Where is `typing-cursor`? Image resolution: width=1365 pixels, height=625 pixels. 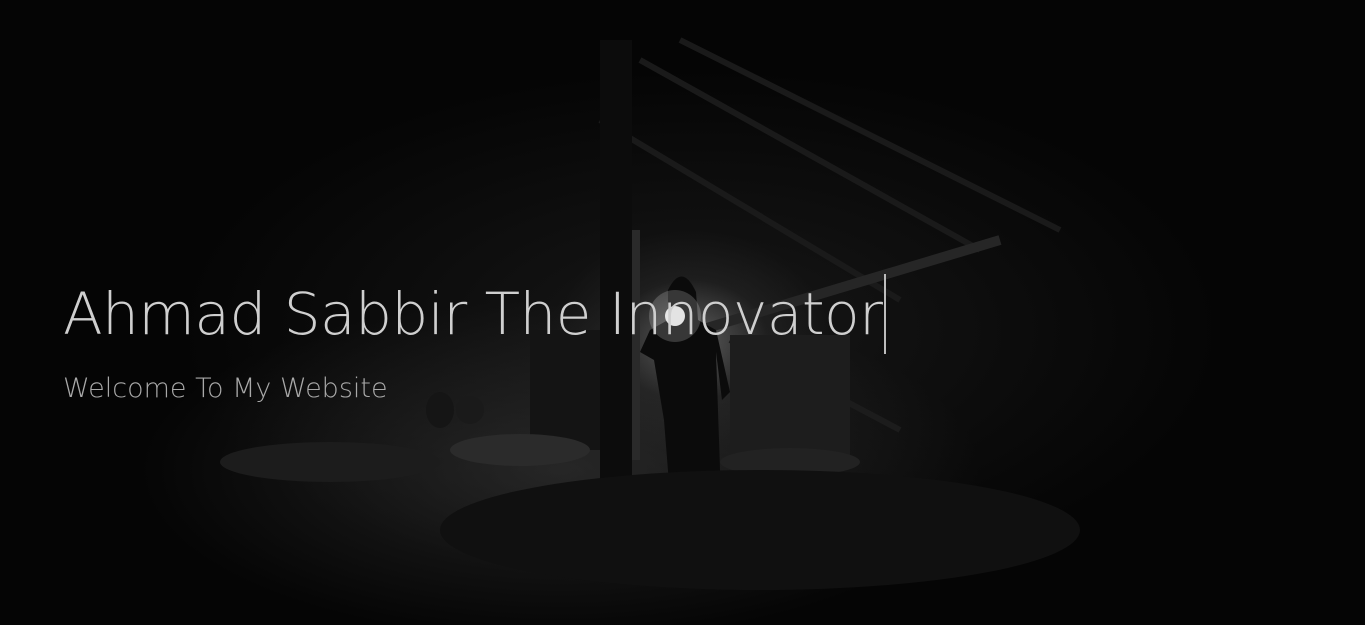
typing-cursor is located at coordinates (885, 314).